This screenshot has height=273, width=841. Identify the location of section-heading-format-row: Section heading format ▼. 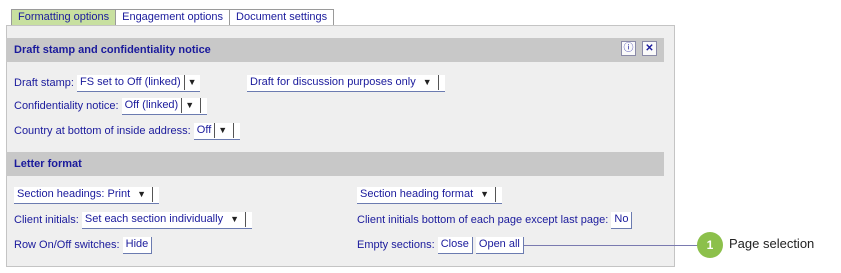
(430, 195).